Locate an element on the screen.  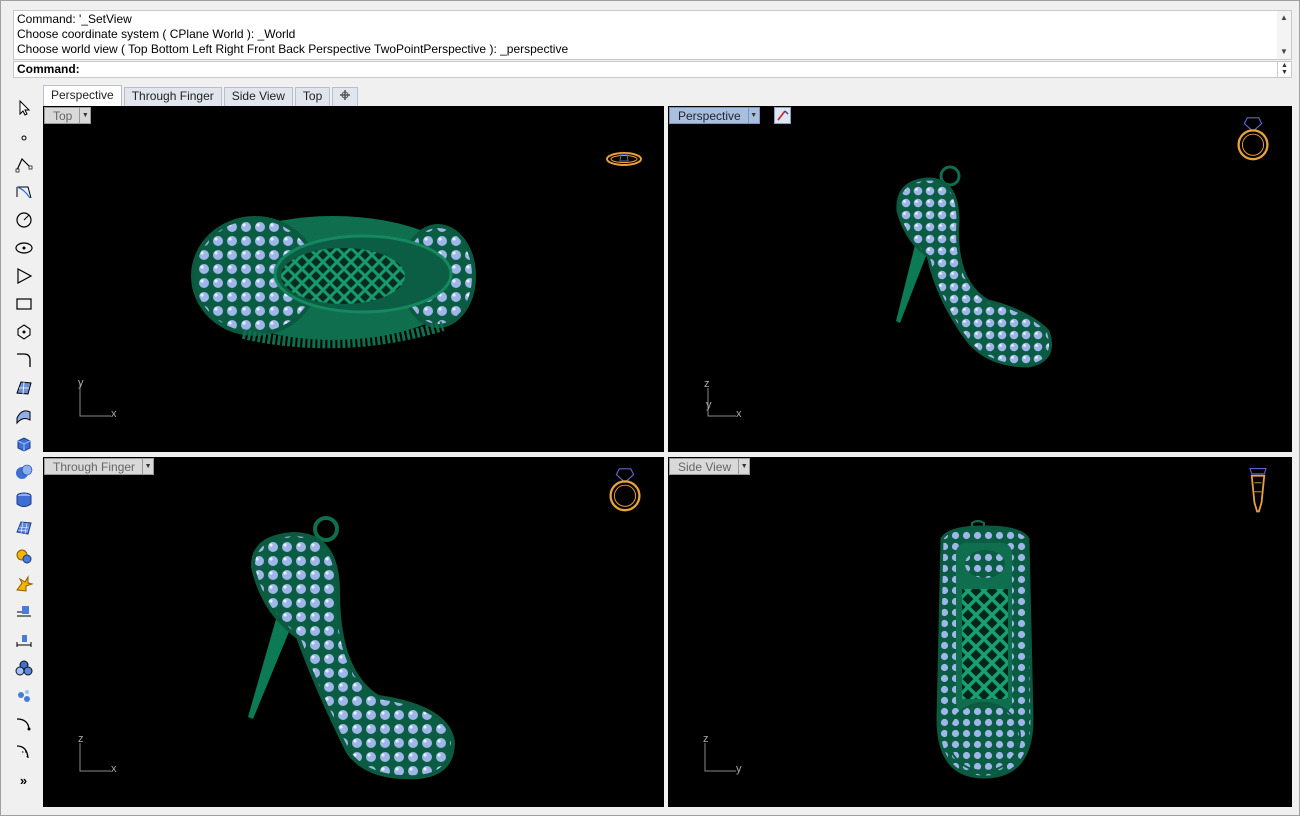
curve-tool-icon is located at coordinates (23, 724).